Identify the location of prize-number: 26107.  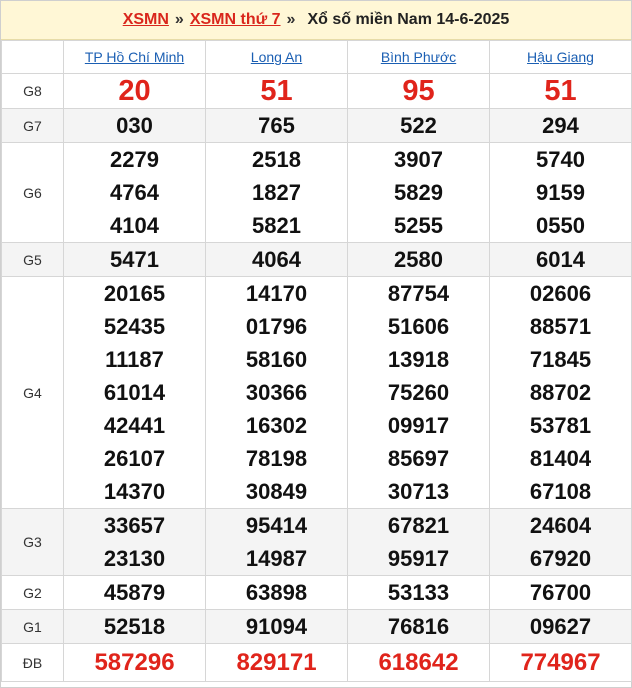
(134, 458).